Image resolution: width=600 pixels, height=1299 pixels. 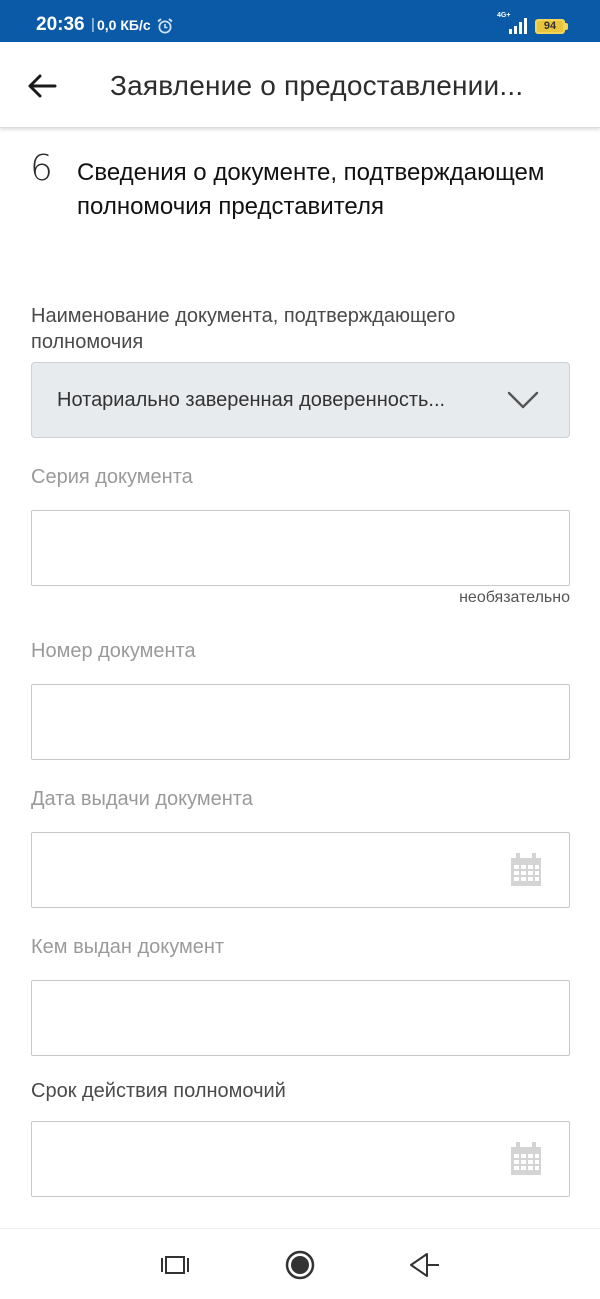 I want to click on number-input, so click(x=300, y=722).